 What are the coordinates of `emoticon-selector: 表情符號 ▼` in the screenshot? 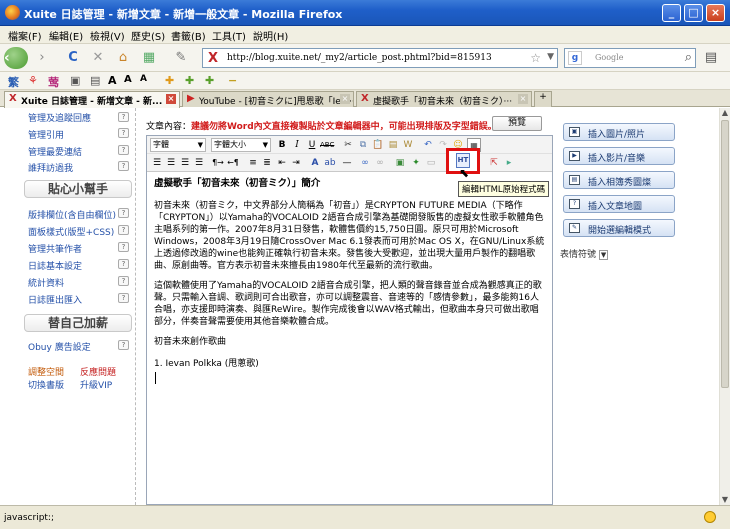 It's located at (584, 253).